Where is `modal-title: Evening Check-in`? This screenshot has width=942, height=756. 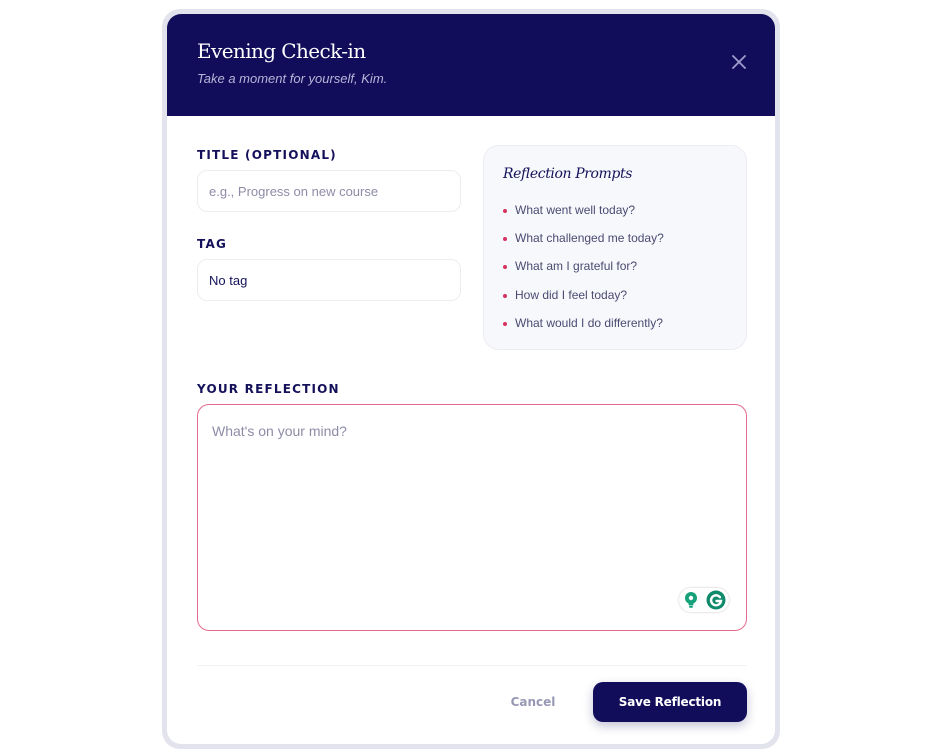
modal-title: Evening Check-in is located at coordinates (281, 51).